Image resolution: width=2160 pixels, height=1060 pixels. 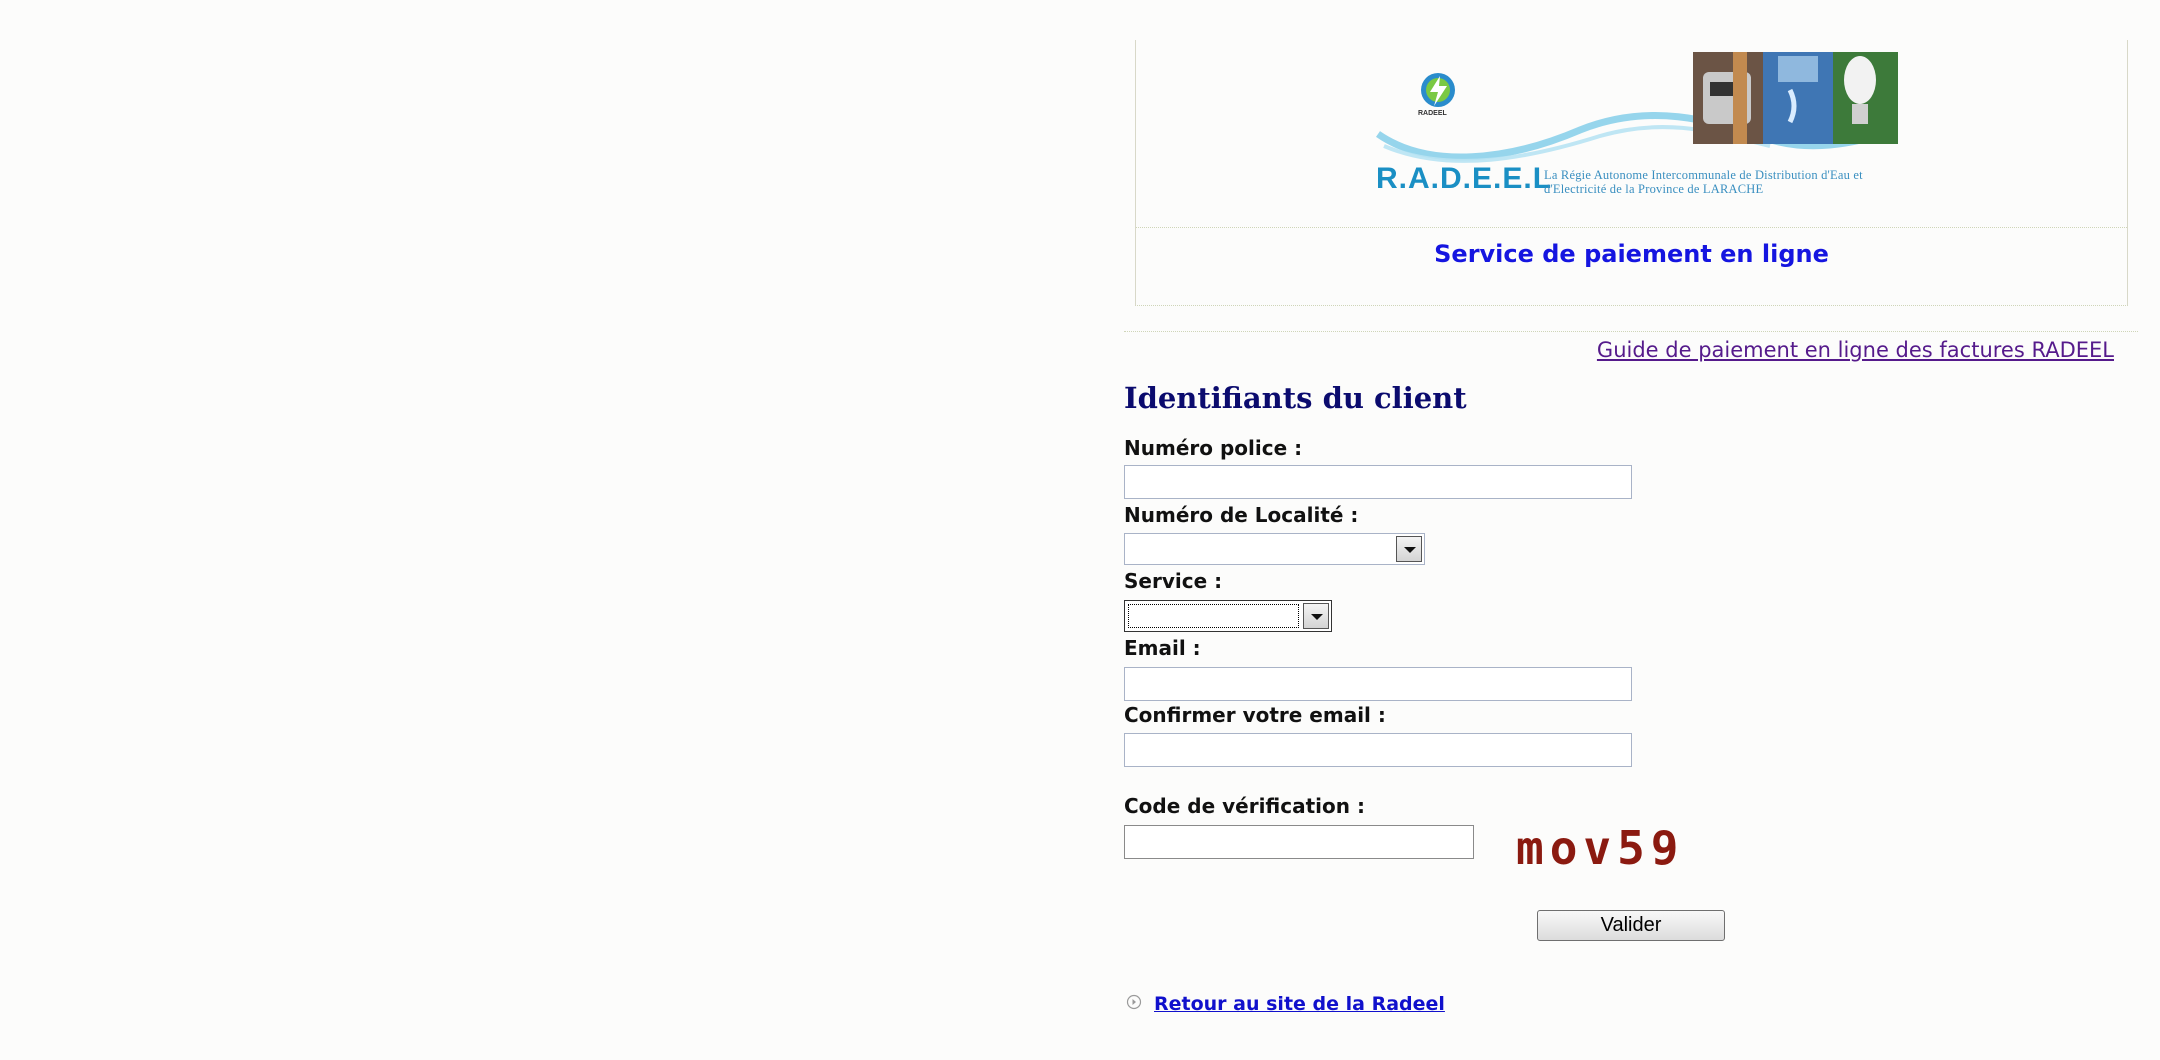 I want to click on service-select, so click(x=1228, y=616).